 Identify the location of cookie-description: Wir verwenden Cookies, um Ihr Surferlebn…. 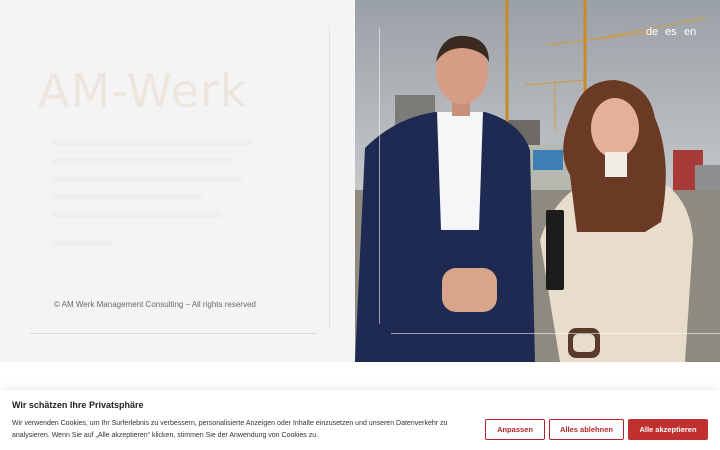
(230, 429).